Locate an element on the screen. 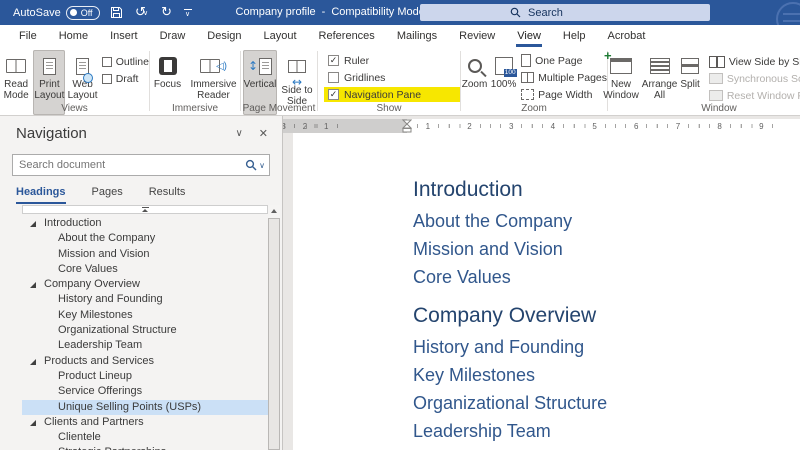 The height and width of the screenshot is (450, 800). show-group-label: Show is located at coordinates (389, 108).